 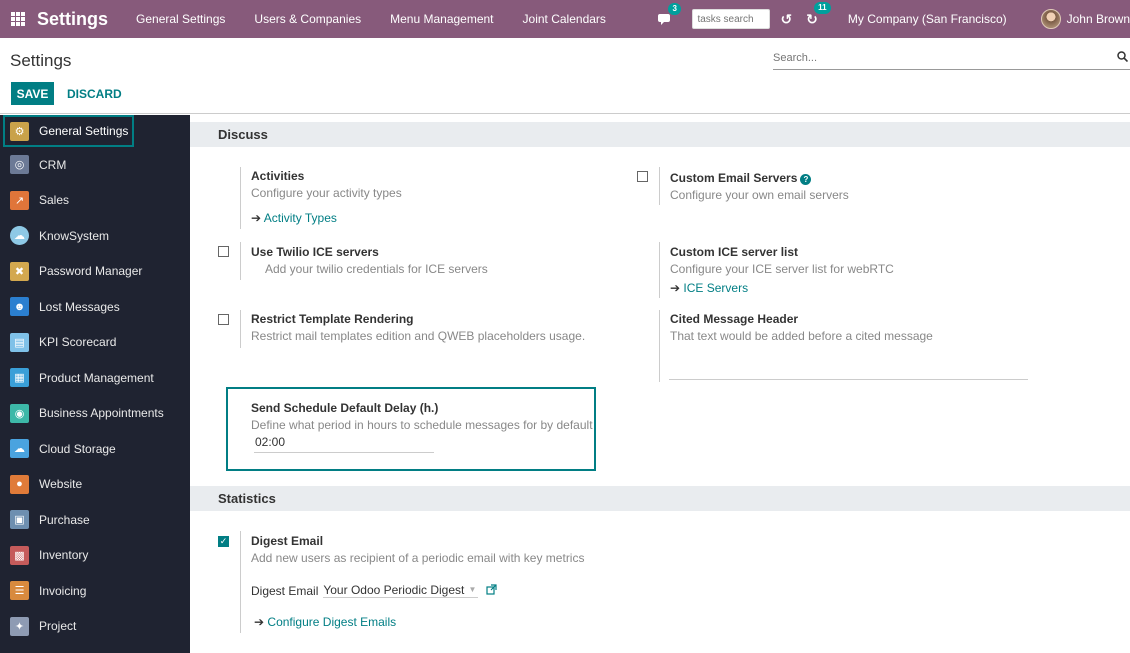 I want to click on crm-icon: ◎, so click(x=19, y=165).